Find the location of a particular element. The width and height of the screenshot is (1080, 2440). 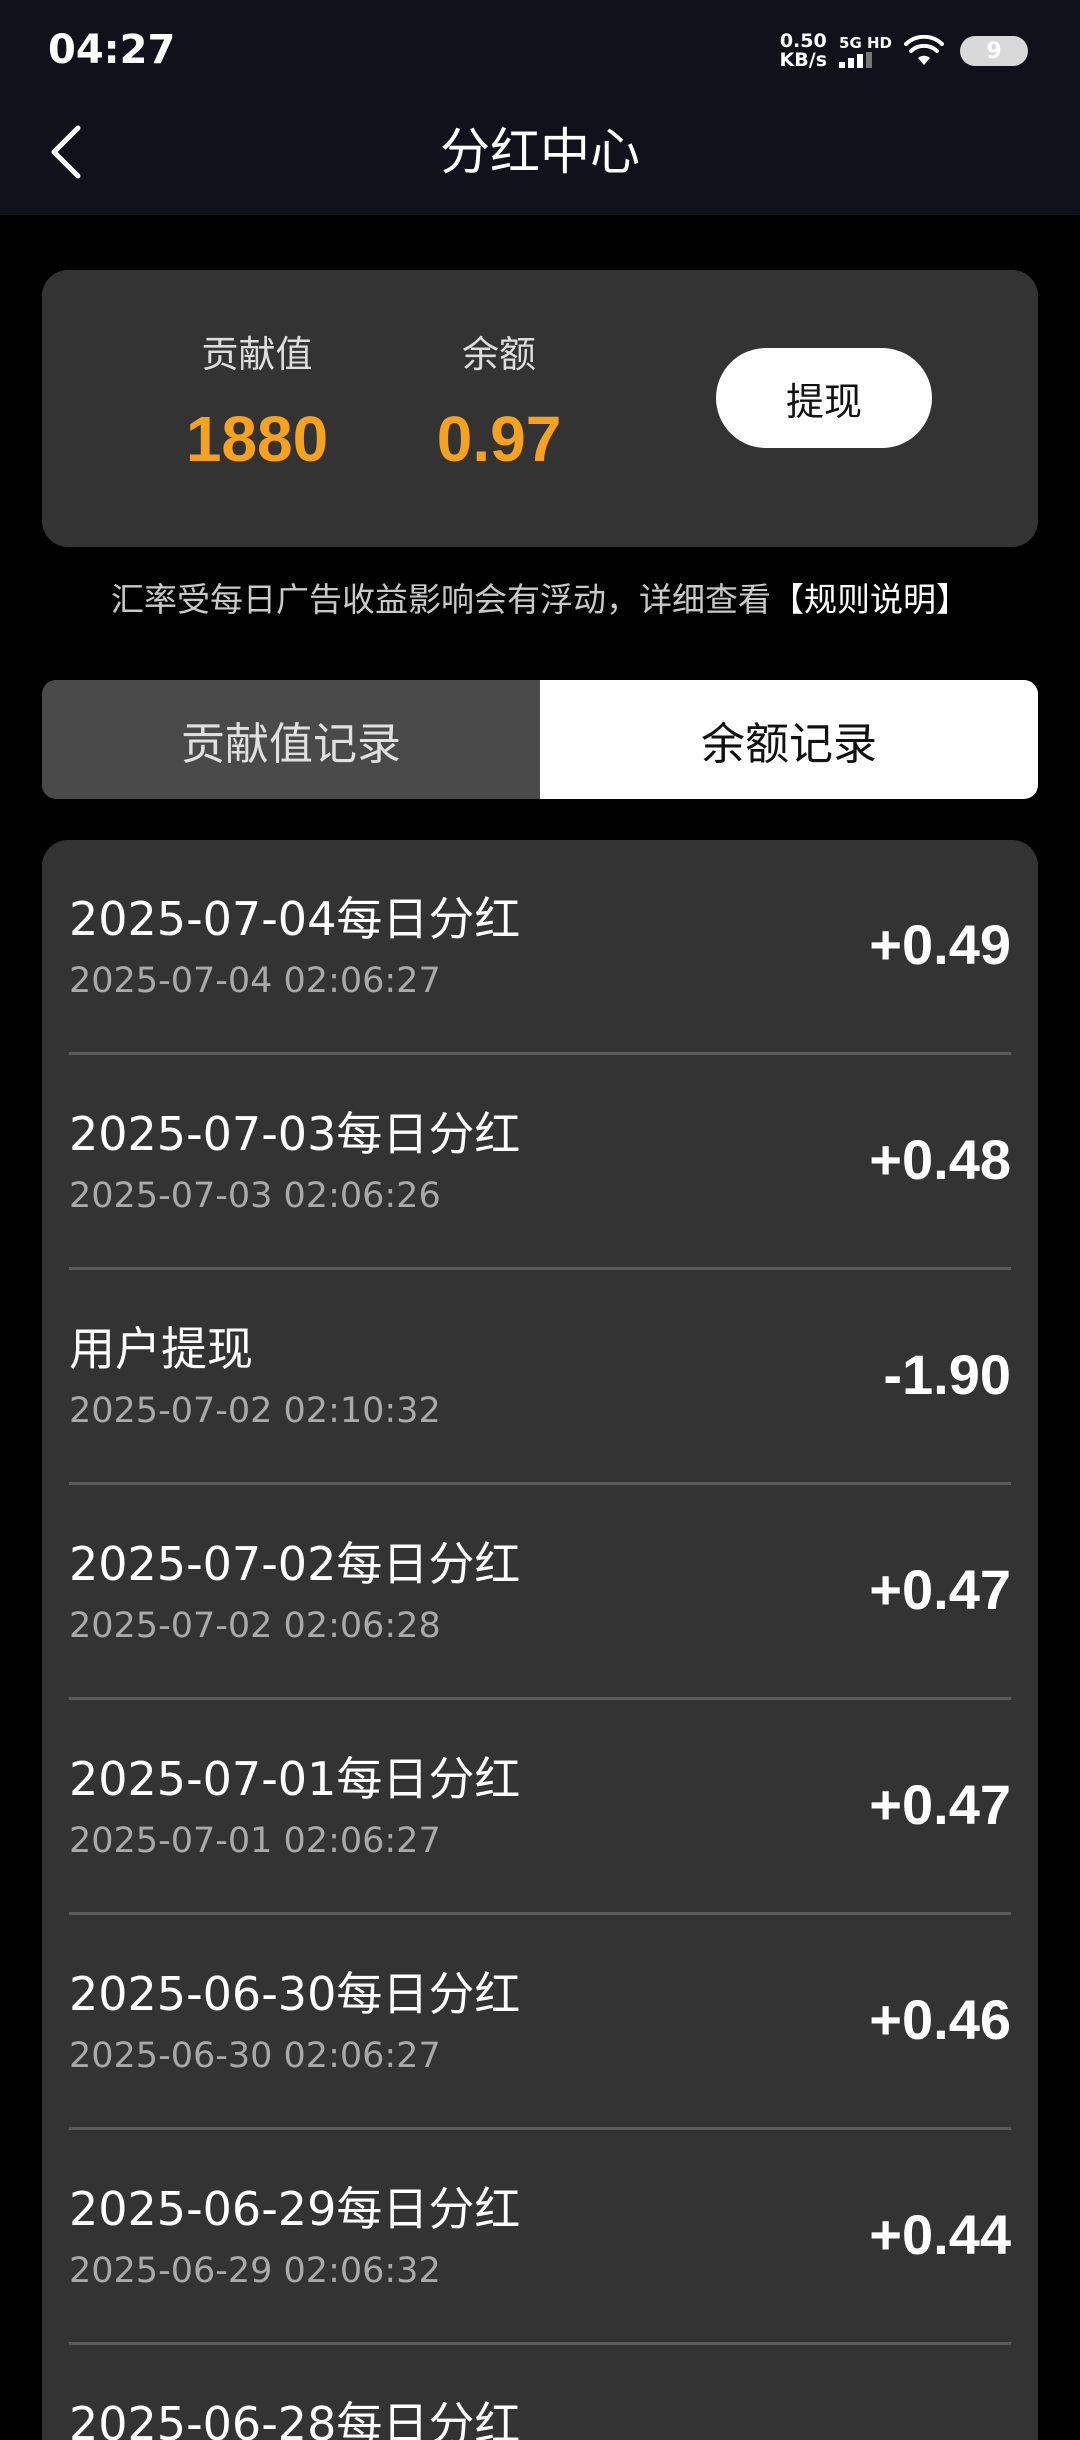

exchange-rate-notice: 汇率受每日广告收益影响会有浮动，详细查看【规则说明】 is located at coordinates (540, 600).